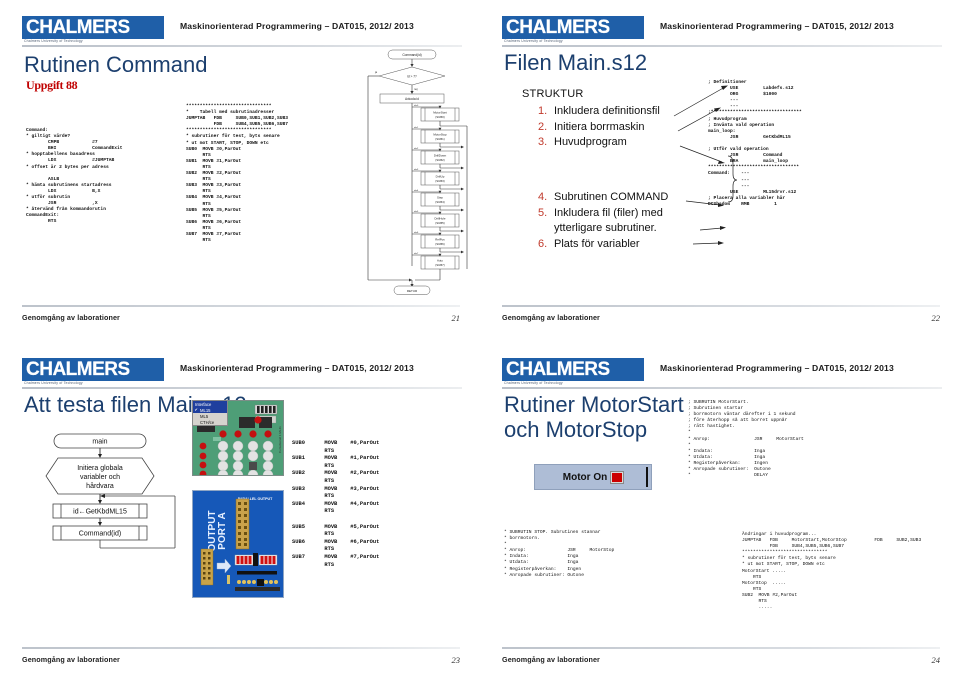 This screenshot has height=684, width=960. Describe the element at coordinates (440, 260) in the screenshot. I see `svg-text: Auto` at that location.